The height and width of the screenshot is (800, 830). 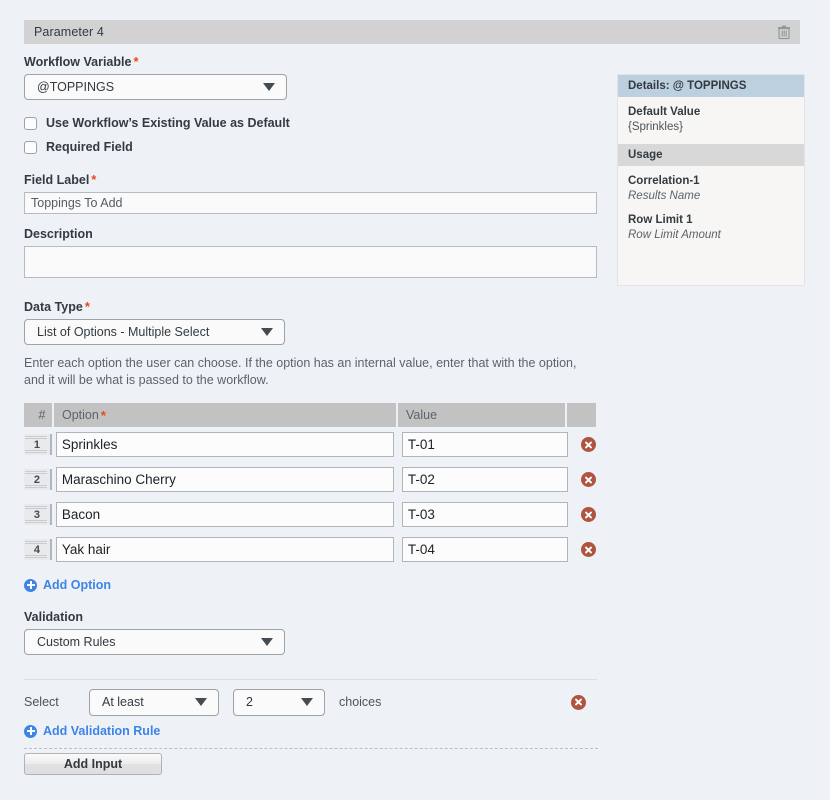 What do you see at coordinates (69, 32) in the screenshot?
I see `parameter-title: Parameter 4` at bounding box center [69, 32].